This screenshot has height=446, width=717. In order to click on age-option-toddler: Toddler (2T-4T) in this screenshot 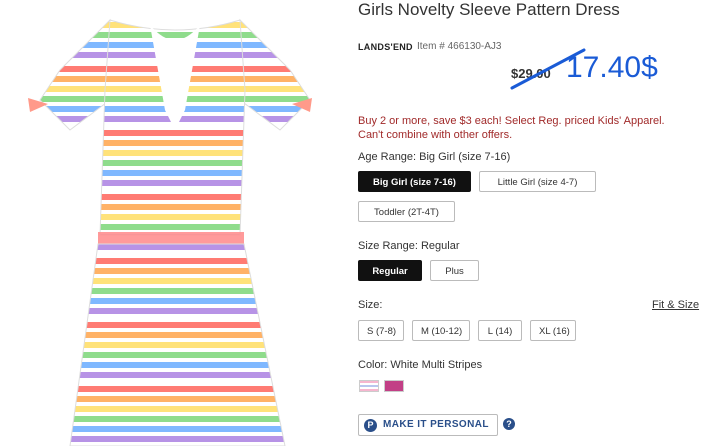, I will do `click(406, 211)`.